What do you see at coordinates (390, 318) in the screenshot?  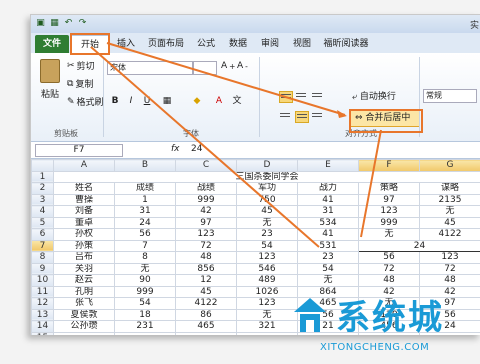 I see `watermark-brand: 系统城` at bounding box center [390, 318].